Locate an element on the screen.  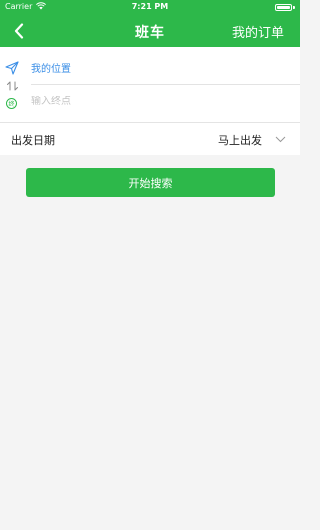
route-card: 我的位置 终 is located at coordinates (150, 84).